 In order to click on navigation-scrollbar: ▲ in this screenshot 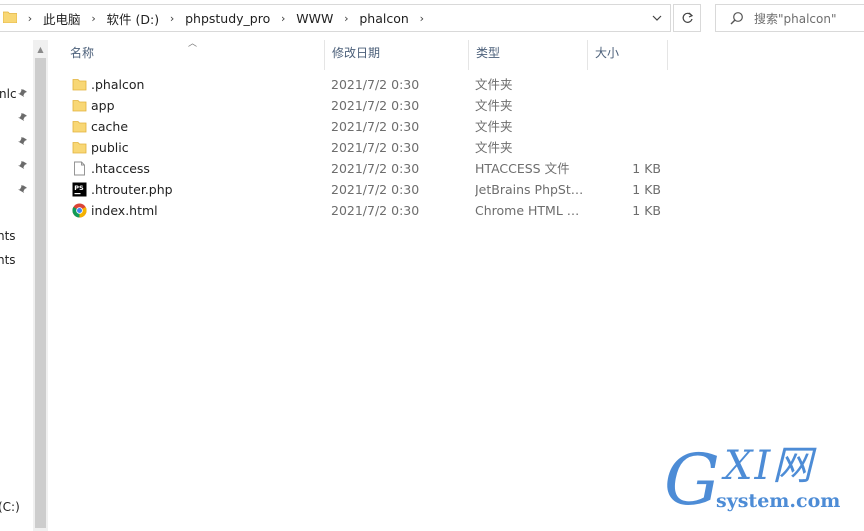, I will do `click(40, 285)`.